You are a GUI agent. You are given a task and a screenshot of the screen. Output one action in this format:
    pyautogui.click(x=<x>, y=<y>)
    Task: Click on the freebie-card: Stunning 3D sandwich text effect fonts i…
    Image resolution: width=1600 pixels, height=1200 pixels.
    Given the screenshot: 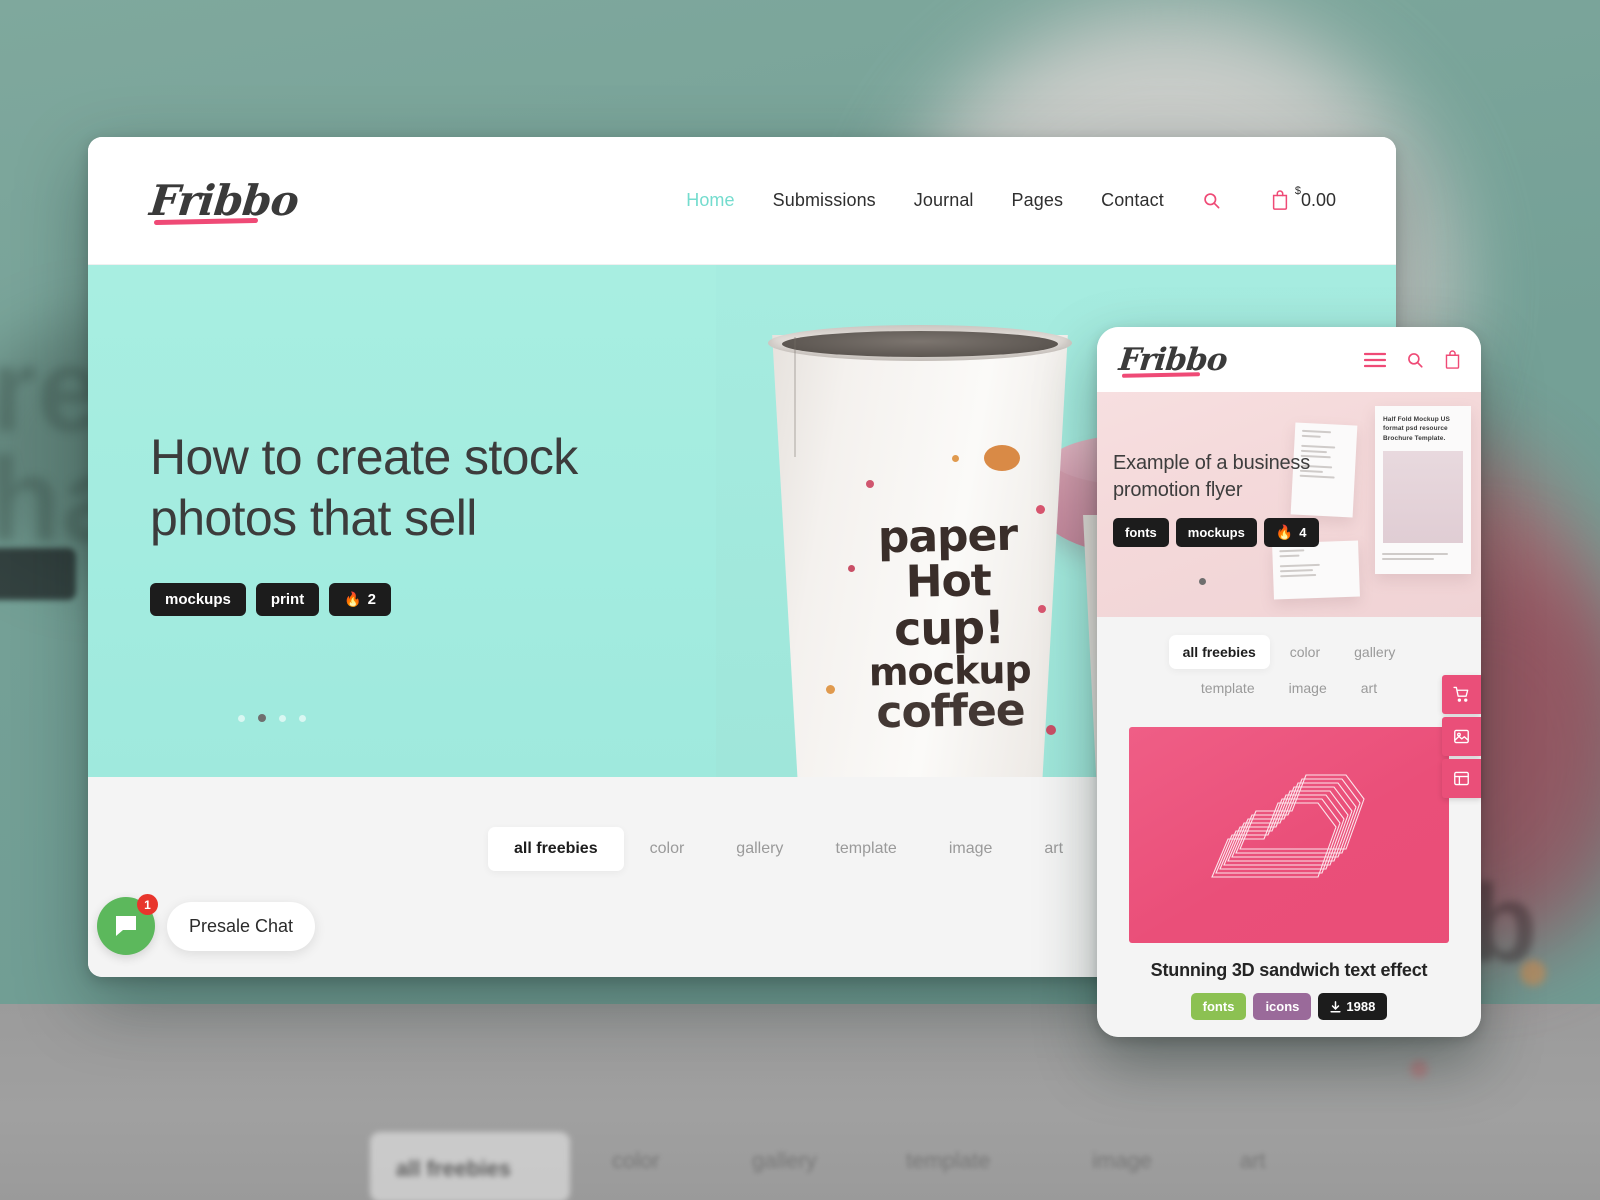 What is the action you would take?
    pyautogui.click(x=1289, y=873)
    